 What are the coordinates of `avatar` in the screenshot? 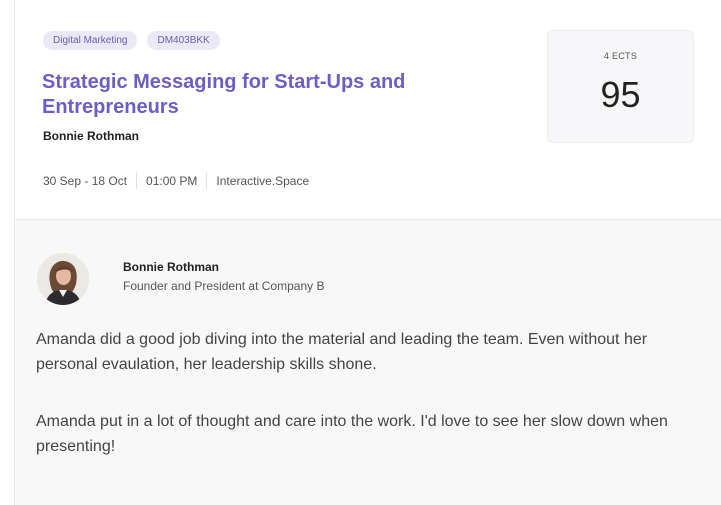 It's located at (63, 279).